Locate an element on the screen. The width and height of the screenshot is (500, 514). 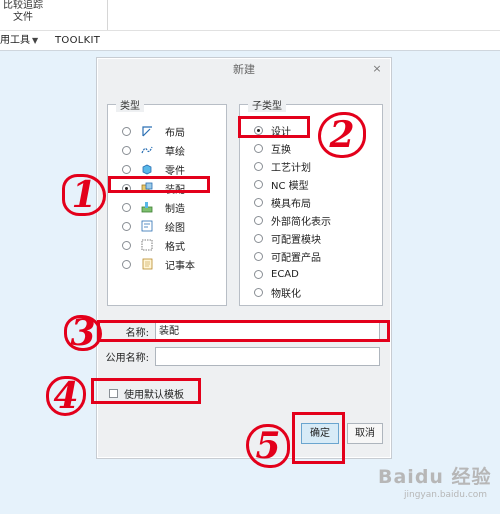
common-name-row: 公用名称: is located at coordinates (238, 356).